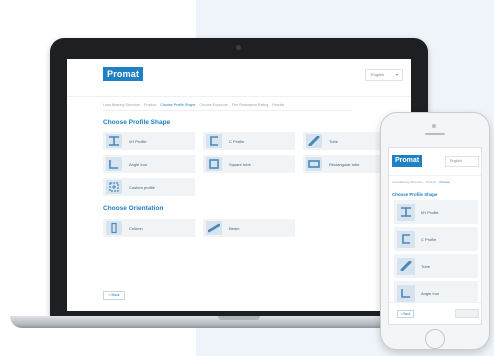 The image size is (494, 356). I want to click on rectangular-tube-icon, so click(314, 164).